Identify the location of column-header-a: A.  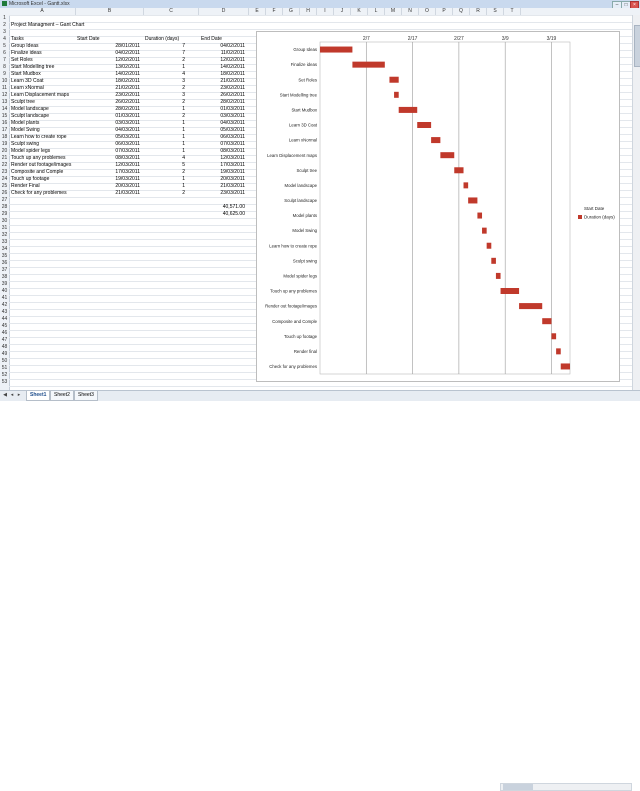
(42, 11).